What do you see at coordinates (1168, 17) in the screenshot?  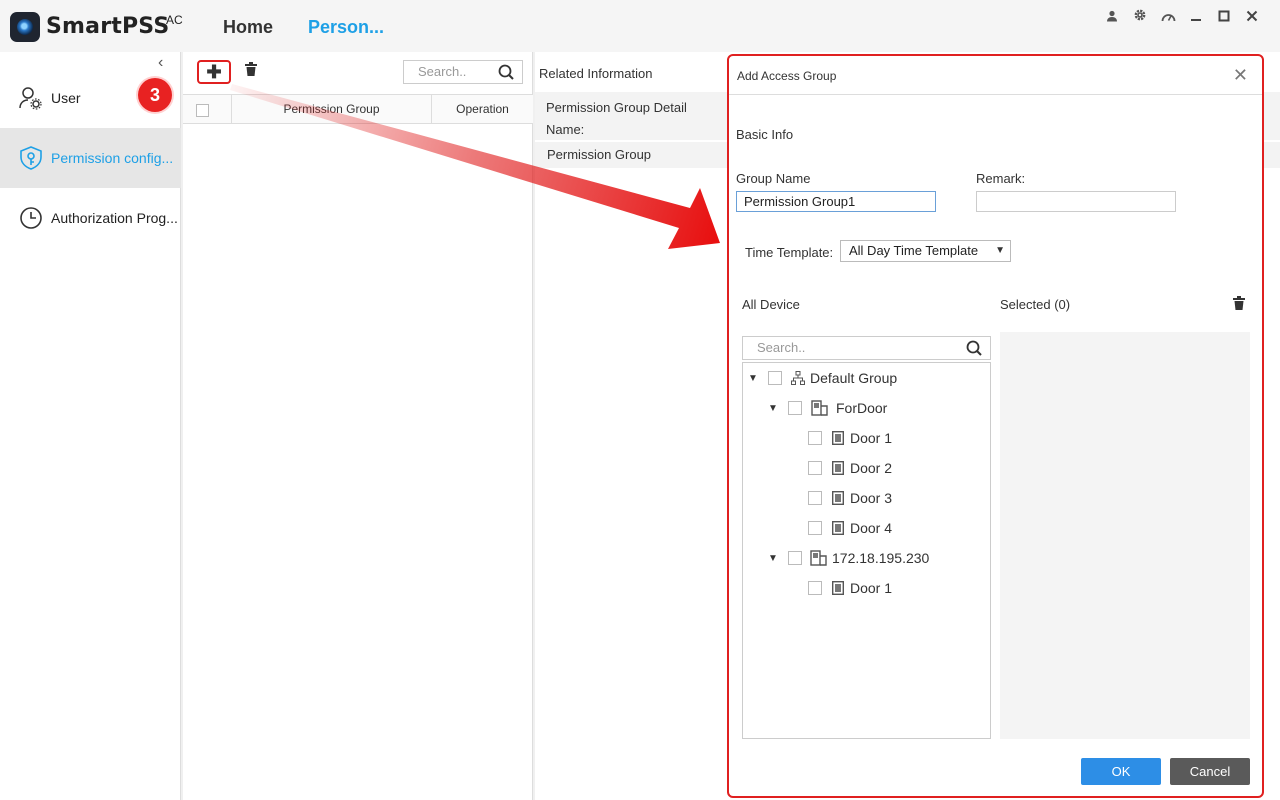 I see `dashboard-icon` at bounding box center [1168, 17].